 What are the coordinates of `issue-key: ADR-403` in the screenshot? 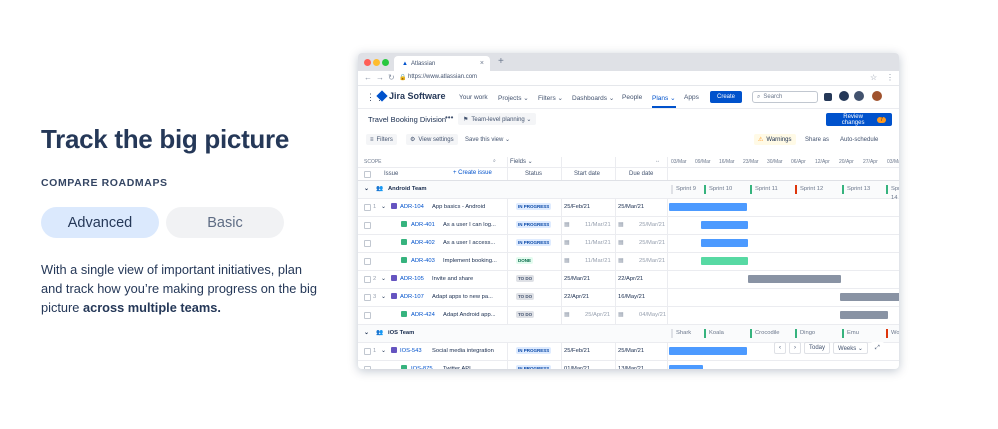 It's located at (423, 261).